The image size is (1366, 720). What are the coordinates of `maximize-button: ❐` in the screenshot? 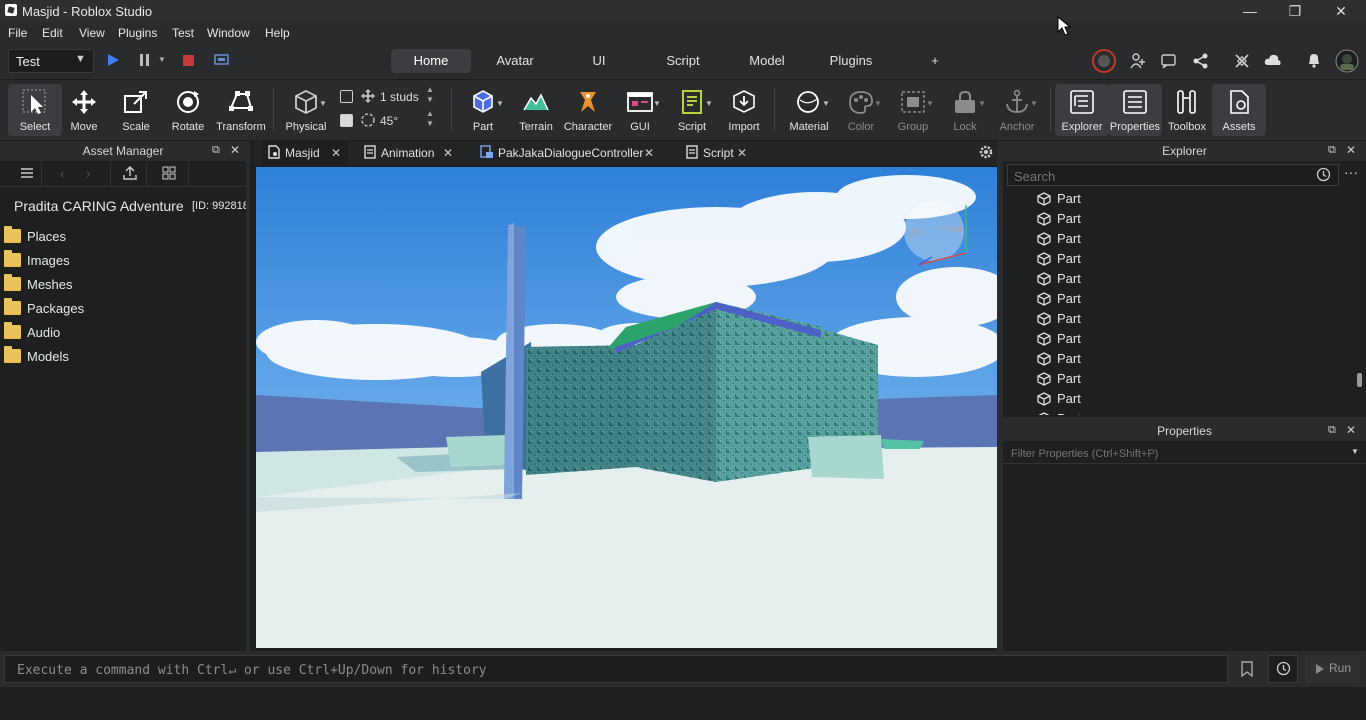 It's located at (1295, 11).